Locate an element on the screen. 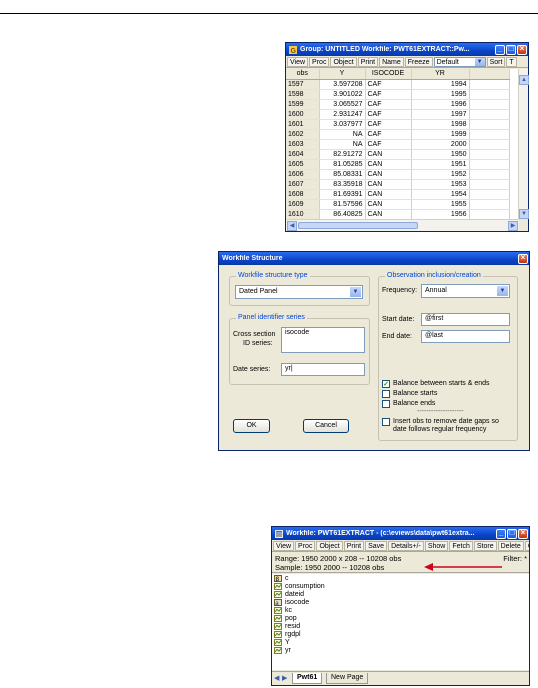 This screenshot has height=688, width=538. row-obs-cell: 1601 is located at coordinates (303, 124).